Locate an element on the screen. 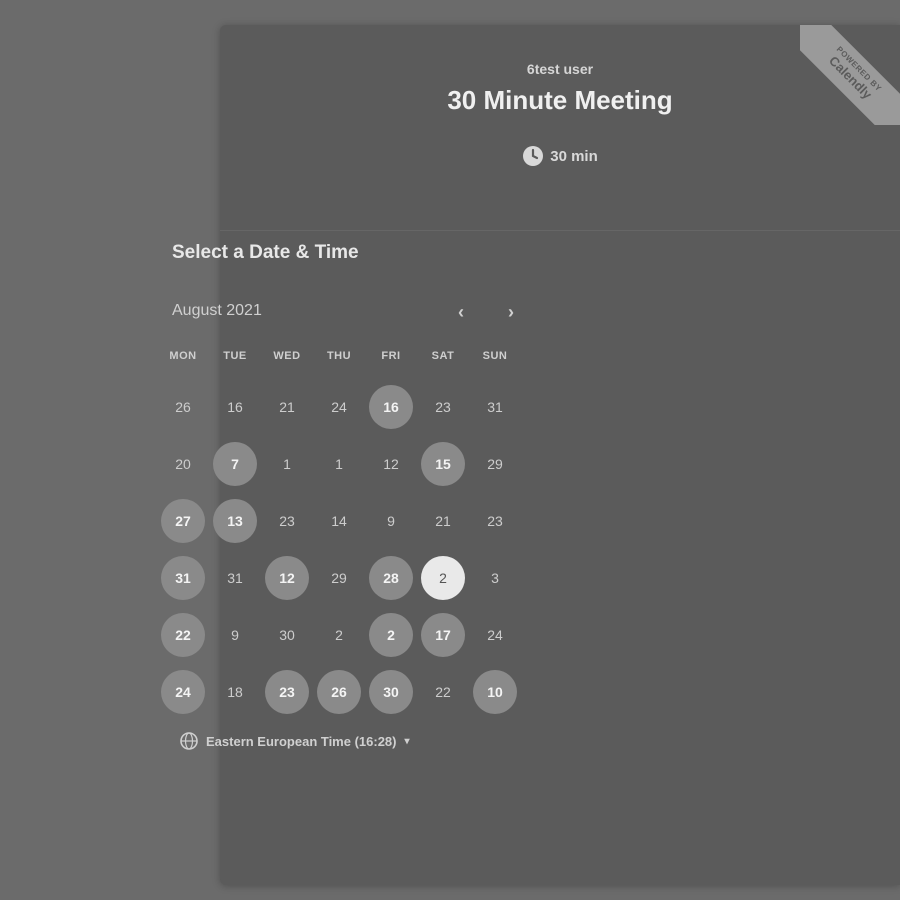 The width and height of the screenshot is (900, 900). available-date-button: 15 is located at coordinates (443, 463).